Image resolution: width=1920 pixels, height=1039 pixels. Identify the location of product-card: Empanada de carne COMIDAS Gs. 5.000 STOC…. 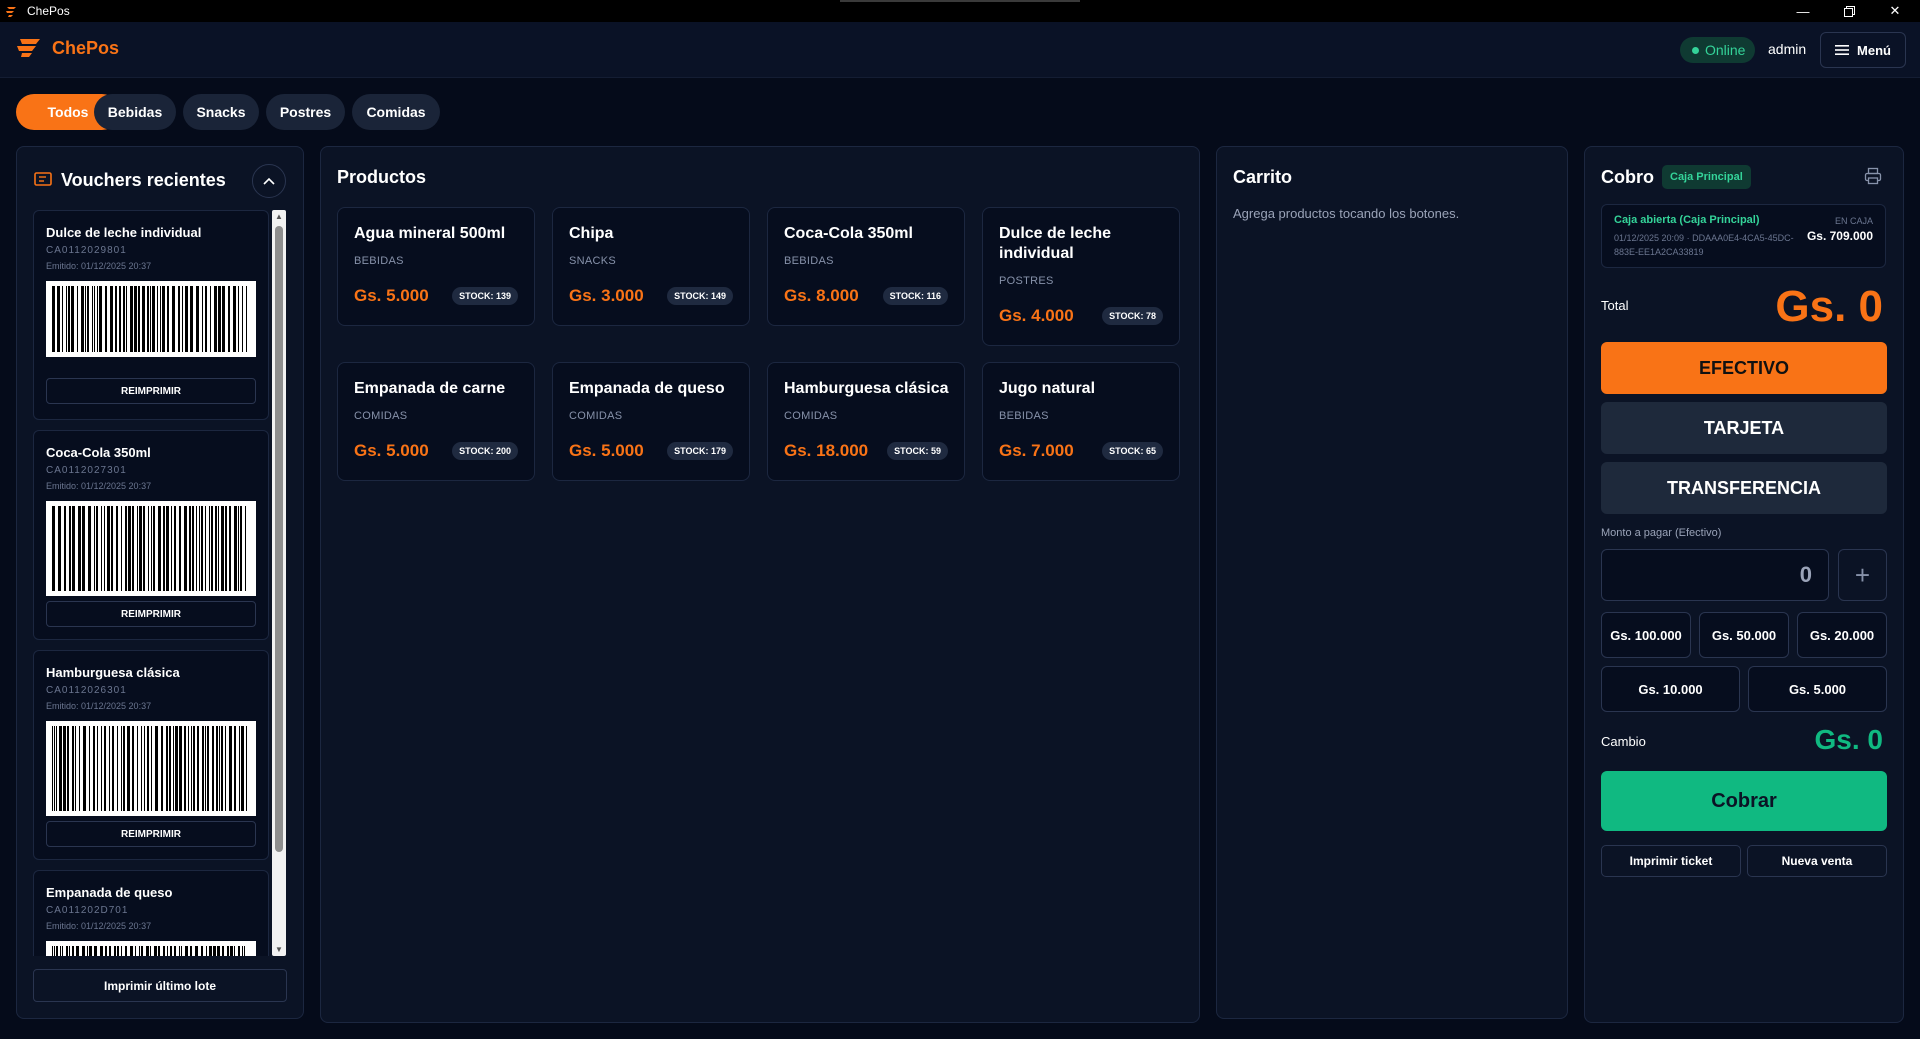
(436, 421).